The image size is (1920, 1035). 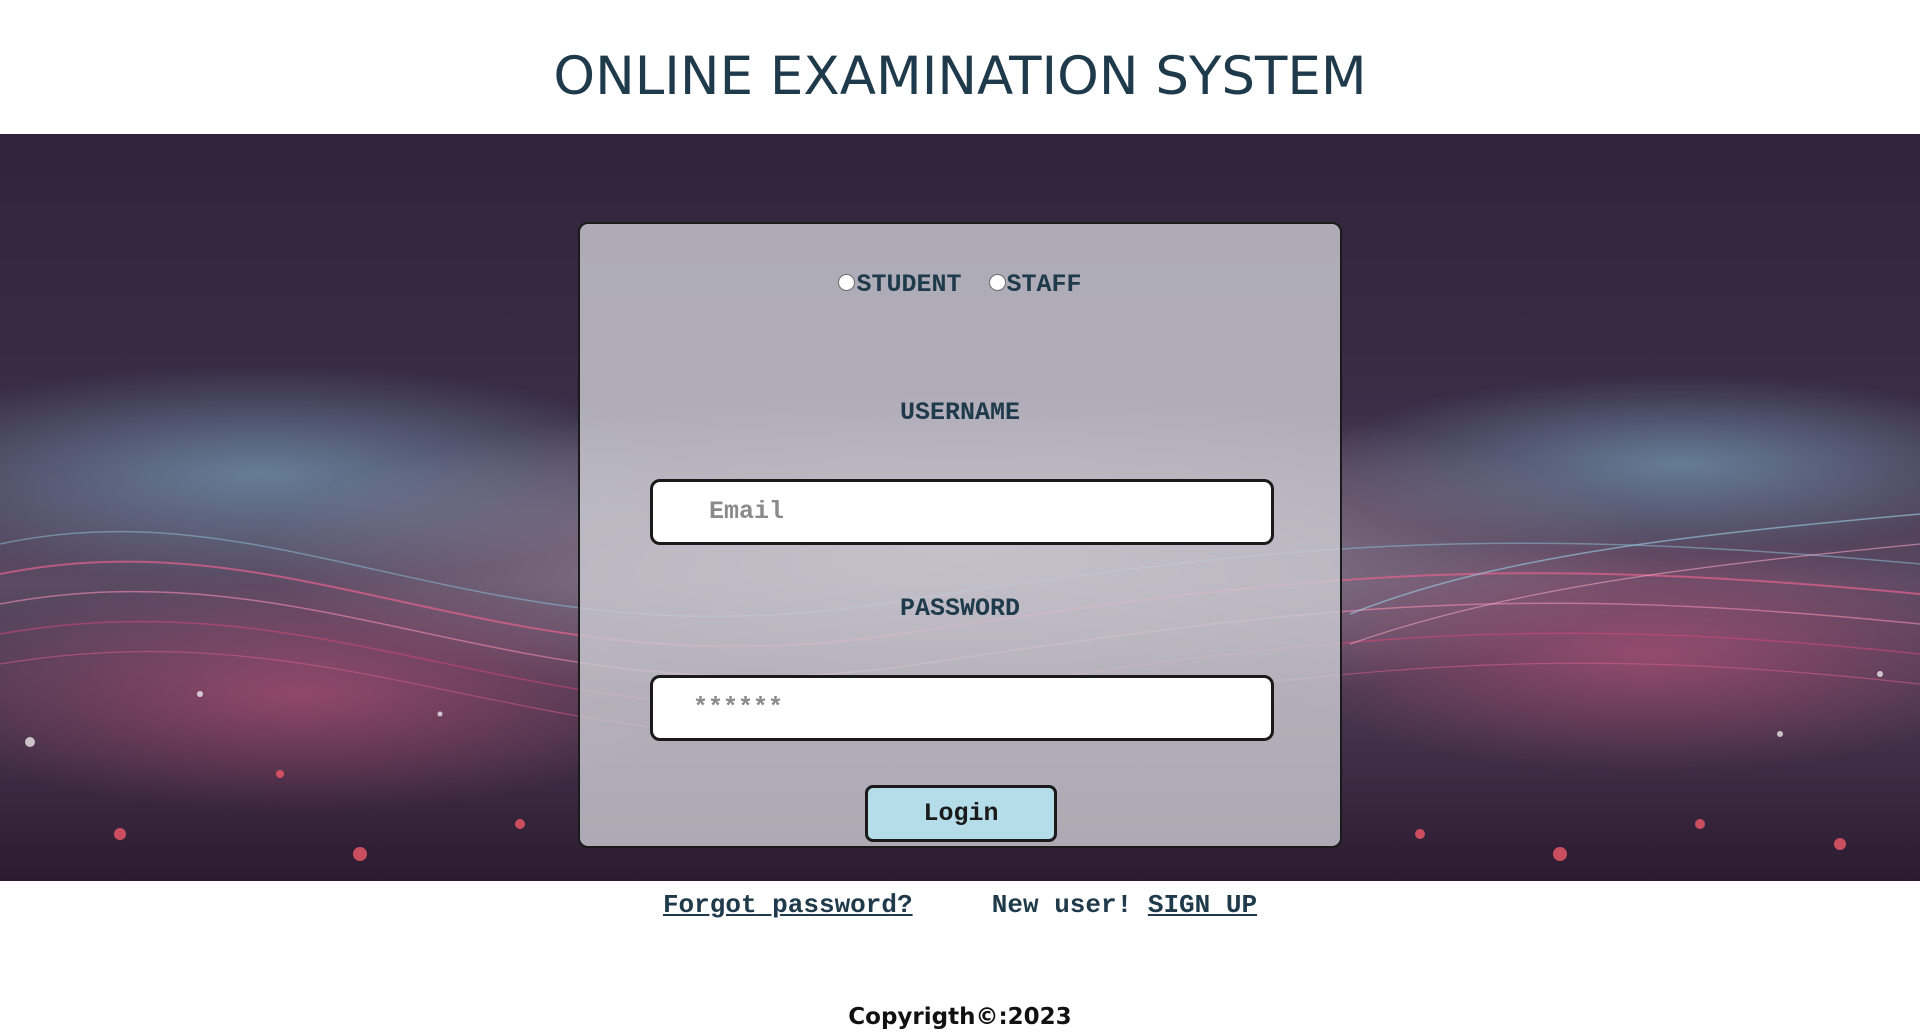 What do you see at coordinates (960, 76) in the screenshot?
I see `site-title: ONLINE EXAMINATION SYSTEM` at bounding box center [960, 76].